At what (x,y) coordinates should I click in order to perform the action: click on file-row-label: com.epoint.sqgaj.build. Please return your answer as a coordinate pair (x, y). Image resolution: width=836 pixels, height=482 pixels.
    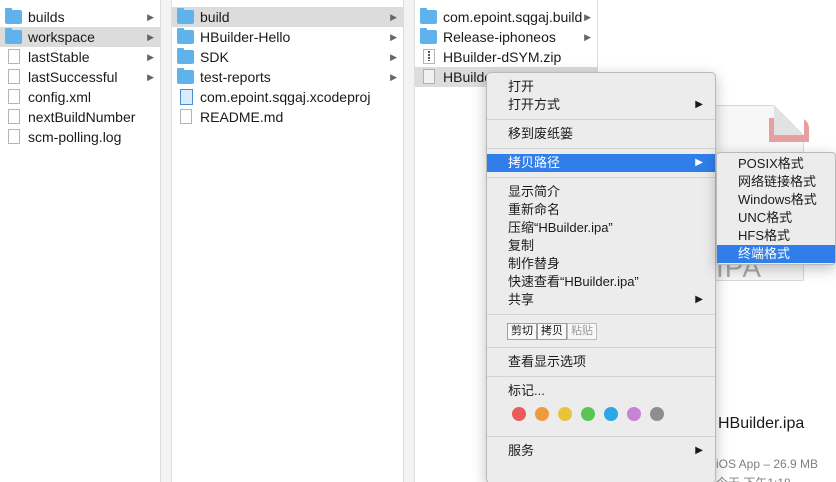
    Looking at the image, I should click on (513, 17).